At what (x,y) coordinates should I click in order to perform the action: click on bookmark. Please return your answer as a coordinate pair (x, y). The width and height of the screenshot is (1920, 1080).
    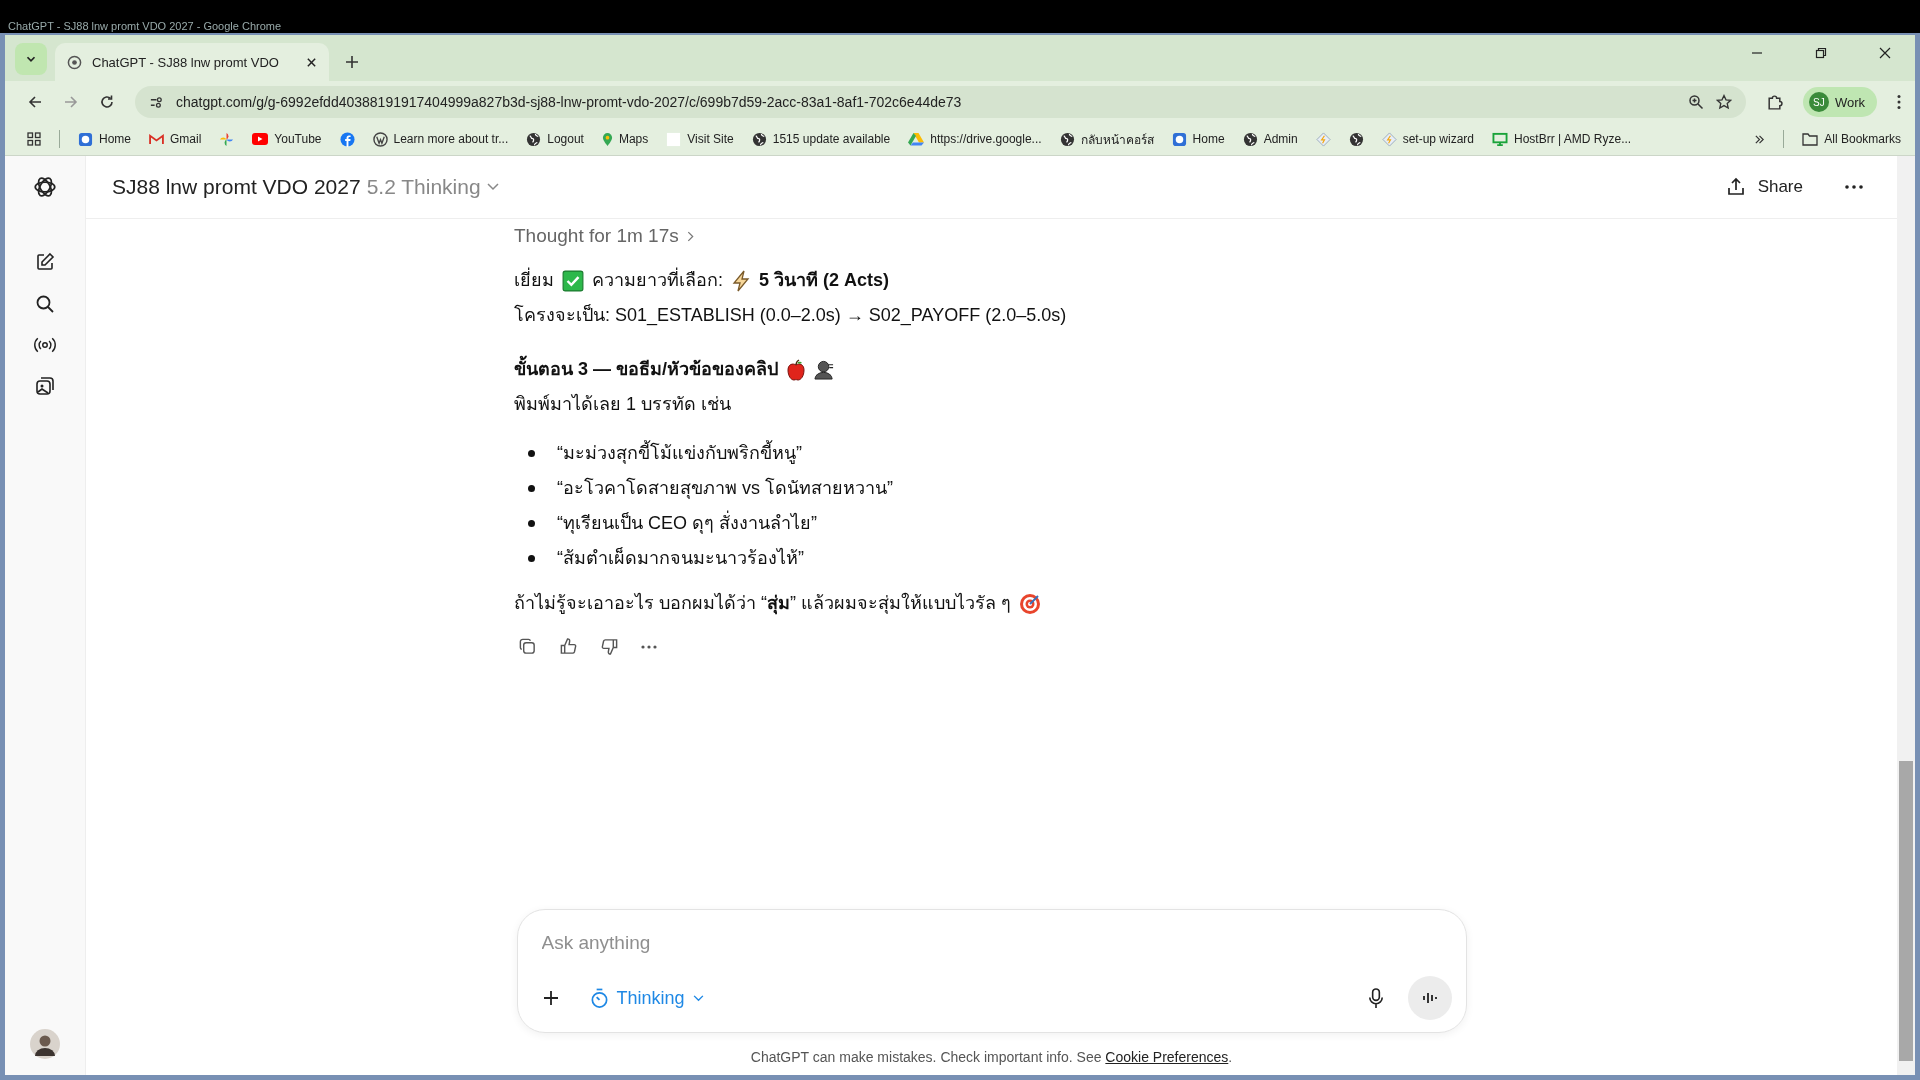
    Looking at the image, I should click on (1356, 139).